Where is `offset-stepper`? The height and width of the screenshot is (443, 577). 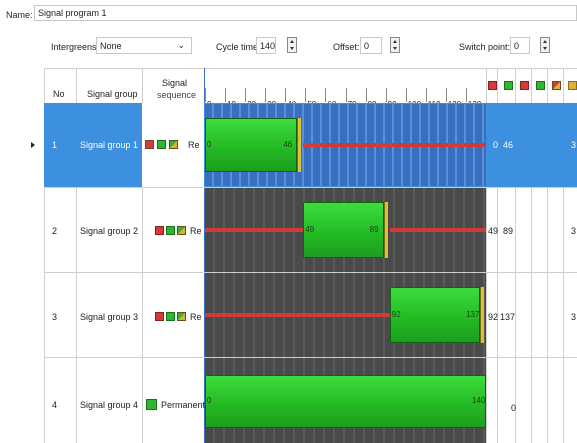 offset-stepper is located at coordinates (395, 45).